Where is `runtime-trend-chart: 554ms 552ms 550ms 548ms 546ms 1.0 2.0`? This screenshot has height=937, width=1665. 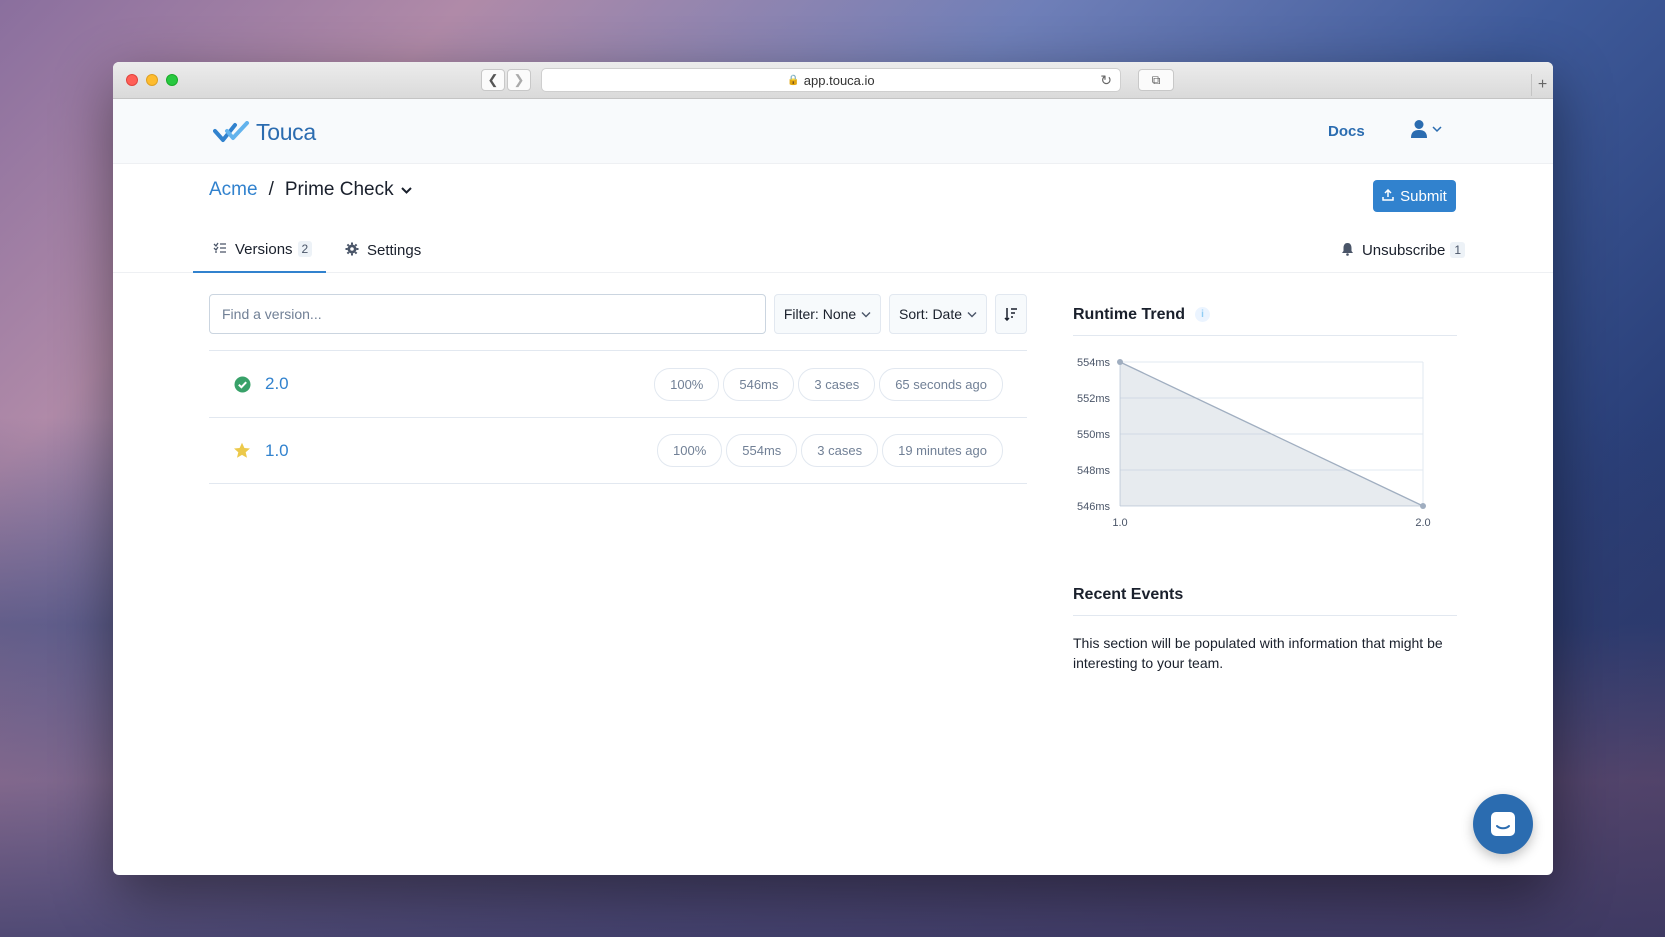 runtime-trend-chart: 554ms 552ms 550ms 548ms 546ms 1.0 2.0 is located at coordinates (1265, 437).